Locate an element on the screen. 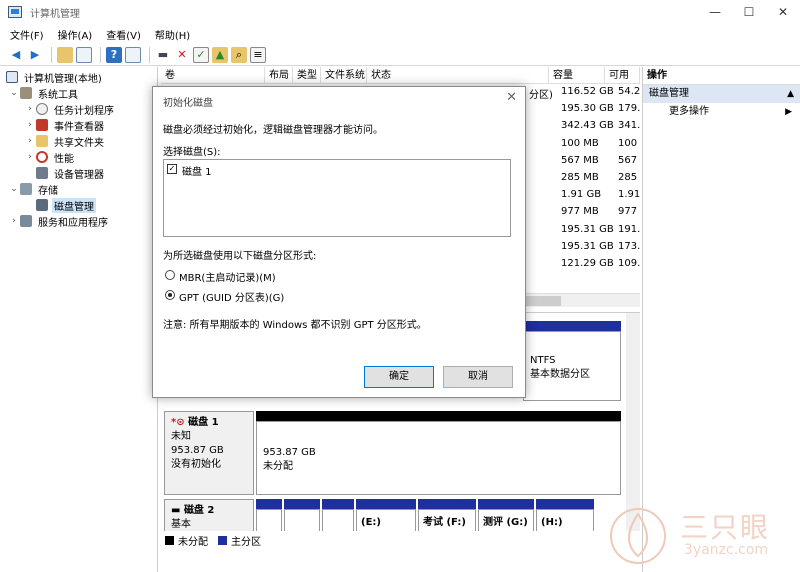  menu-action: 操作(A) is located at coordinates (75, 34).